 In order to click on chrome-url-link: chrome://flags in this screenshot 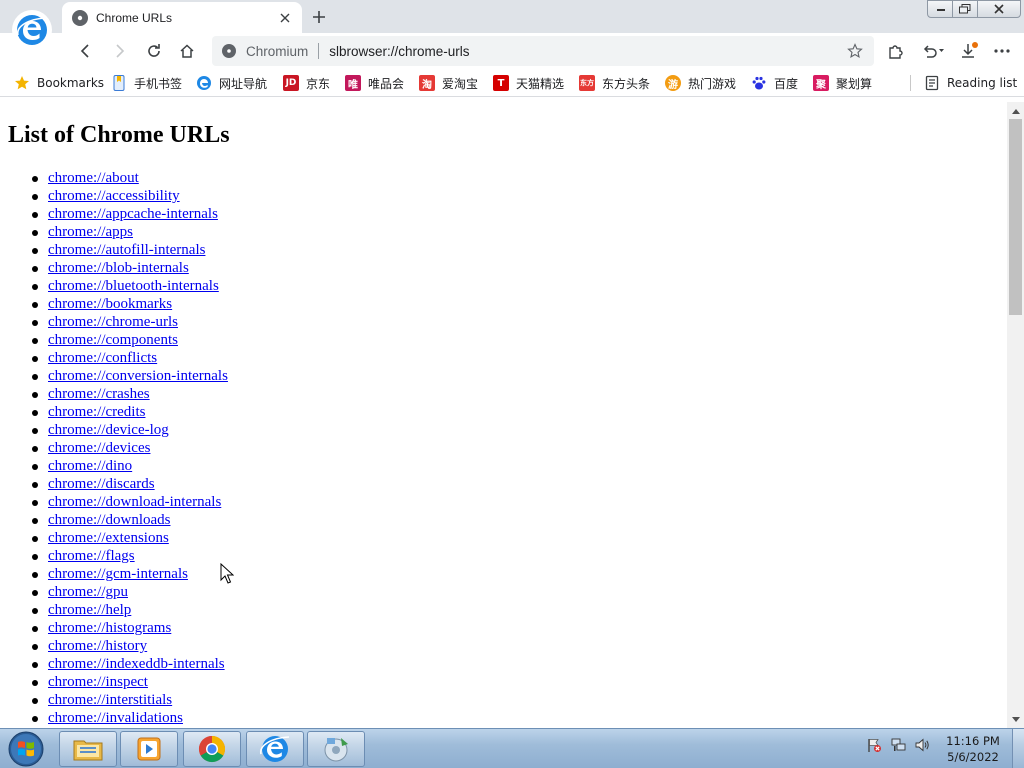, I will do `click(91, 556)`.